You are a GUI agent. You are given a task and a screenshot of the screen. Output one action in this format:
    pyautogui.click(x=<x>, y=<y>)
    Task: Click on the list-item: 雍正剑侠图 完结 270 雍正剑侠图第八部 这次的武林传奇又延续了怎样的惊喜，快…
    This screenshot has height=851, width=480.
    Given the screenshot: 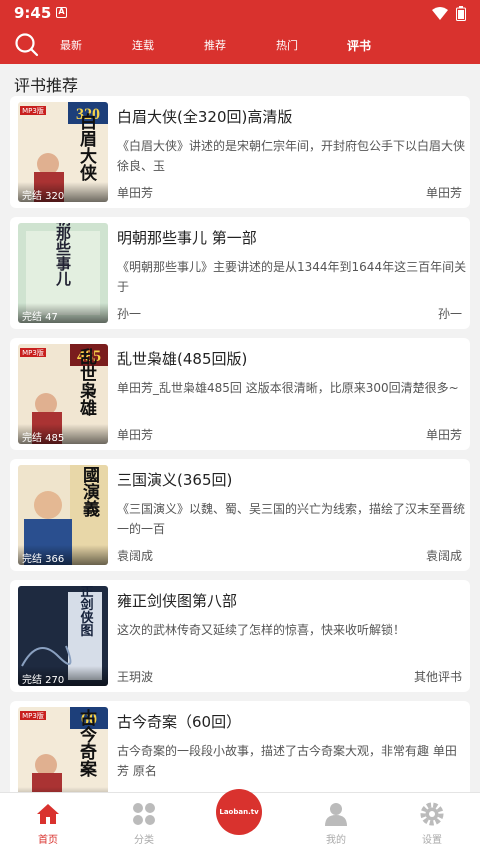 What is the action you would take?
    pyautogui.click(x=240, y=636)
    